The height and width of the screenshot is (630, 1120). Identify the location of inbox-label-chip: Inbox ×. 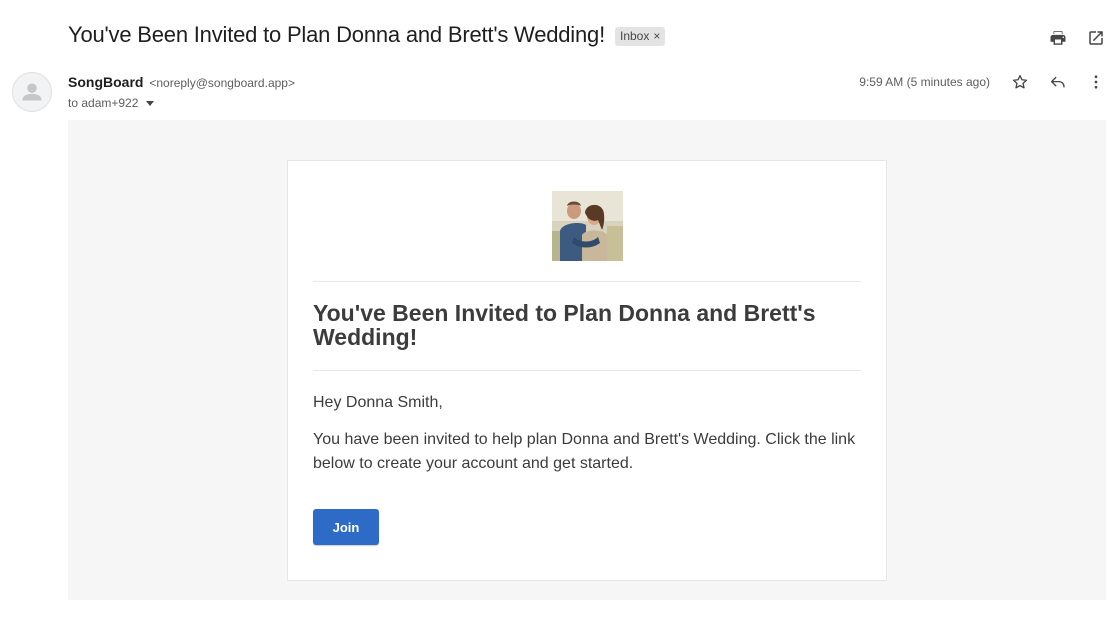
(640, 36).